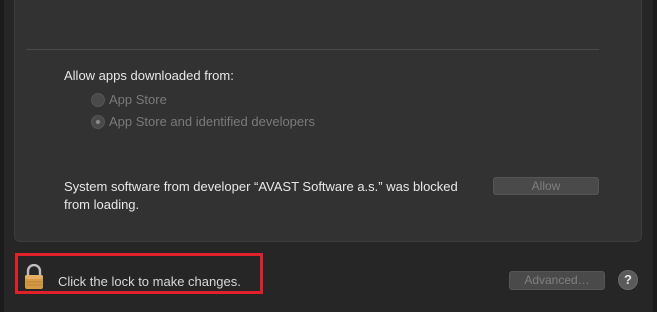 The image size is (657, 312). I want to click on window-edge-left, so click(2, 156).